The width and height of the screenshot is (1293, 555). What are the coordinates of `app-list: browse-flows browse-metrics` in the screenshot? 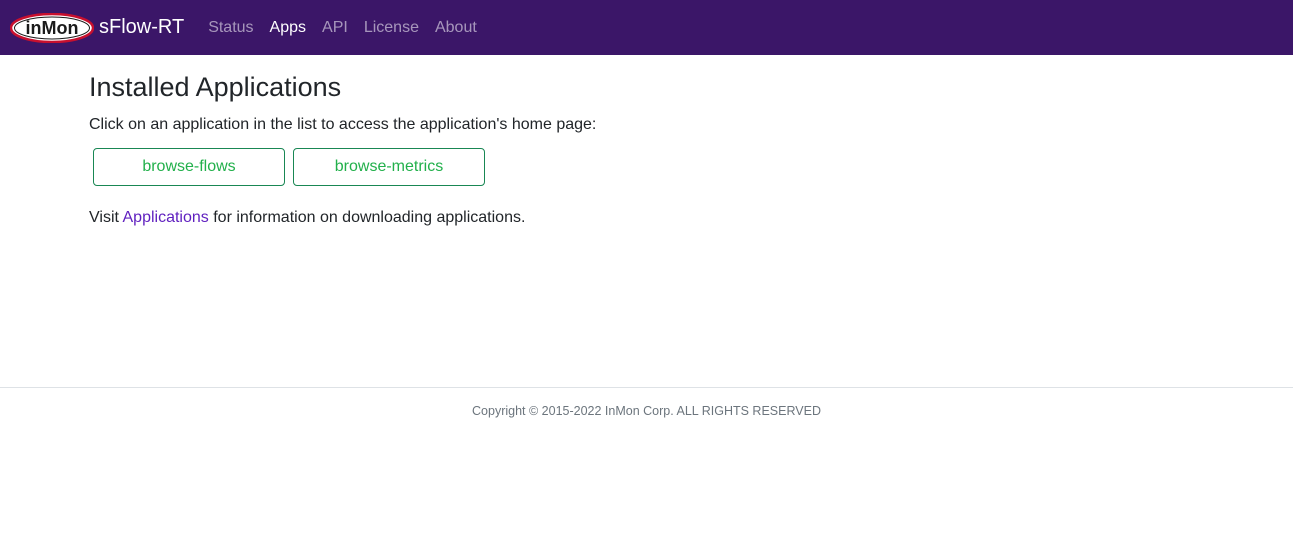 It's located at (641, 167).